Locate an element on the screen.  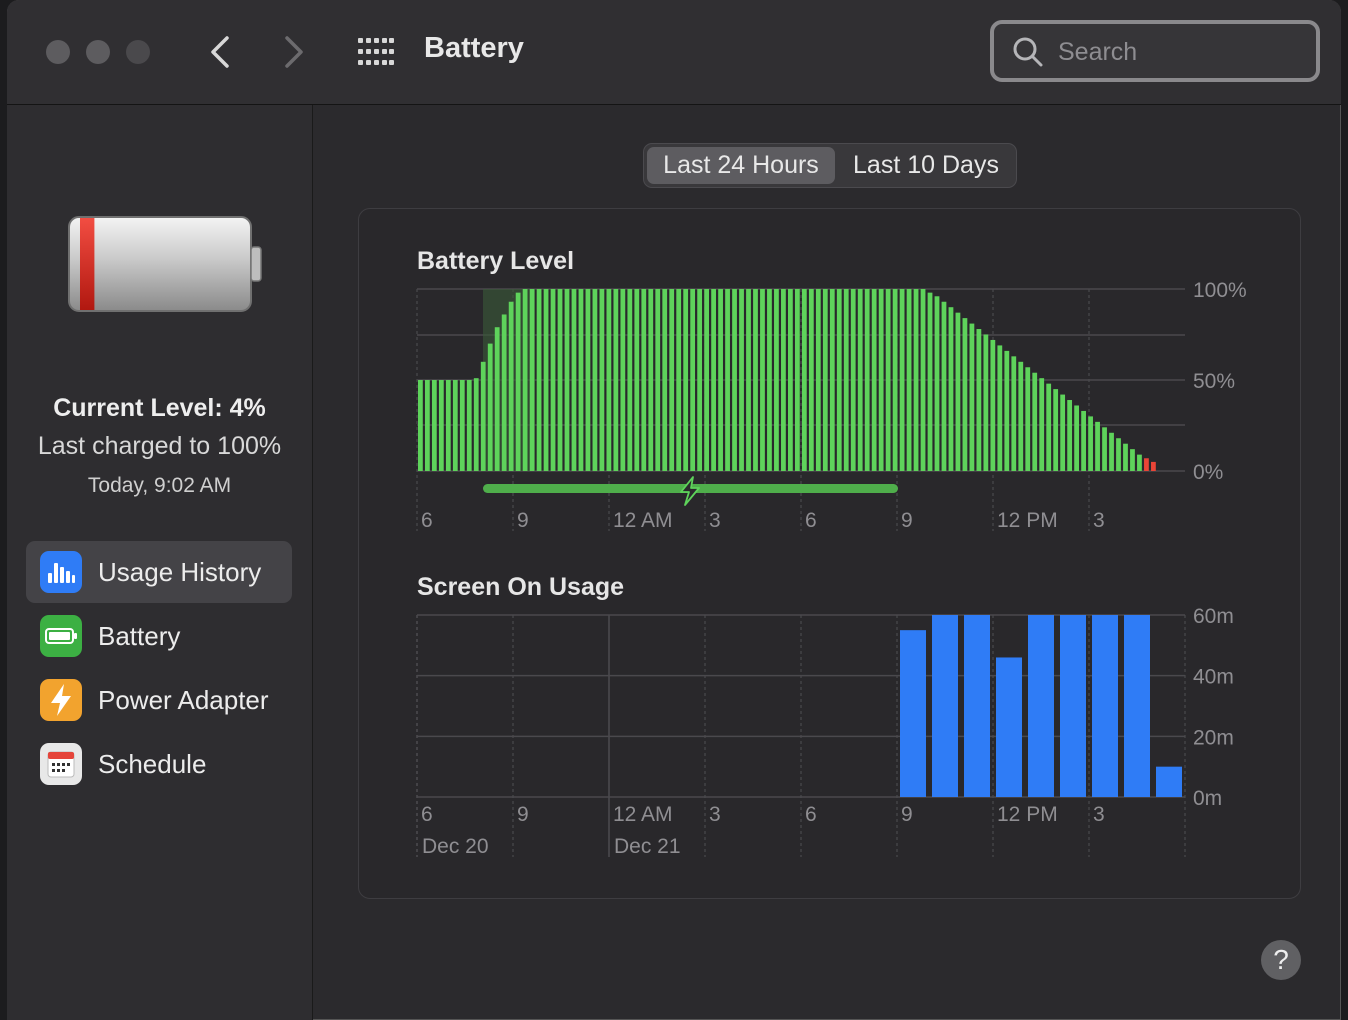
battery-x-tick-label: 9 is located at coordinates (907, 520).